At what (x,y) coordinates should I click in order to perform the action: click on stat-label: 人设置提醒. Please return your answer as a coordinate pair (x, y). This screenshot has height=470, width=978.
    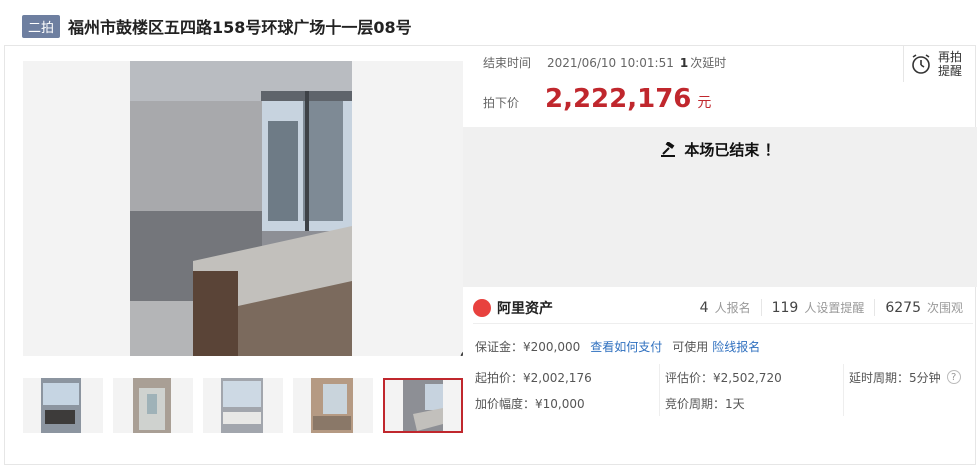
    Looking at the image, I should click on (834, 308).